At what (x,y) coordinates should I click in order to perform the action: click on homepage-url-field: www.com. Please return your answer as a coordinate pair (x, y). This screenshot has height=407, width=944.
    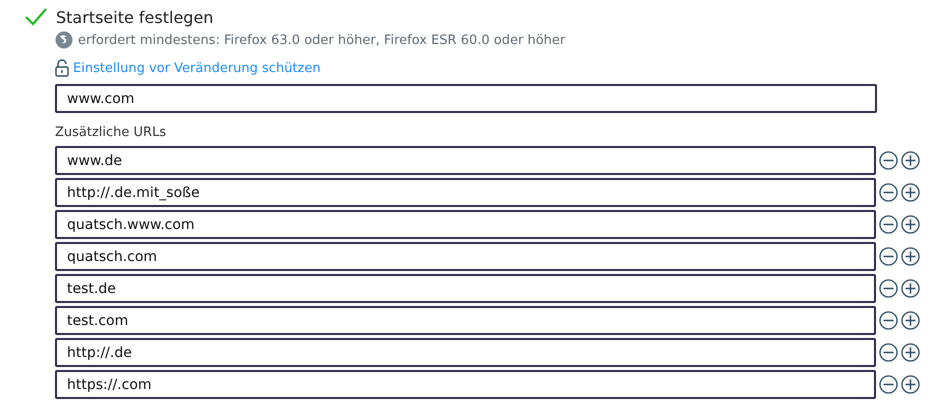
    Looking at the image, I should click on (466, 98).